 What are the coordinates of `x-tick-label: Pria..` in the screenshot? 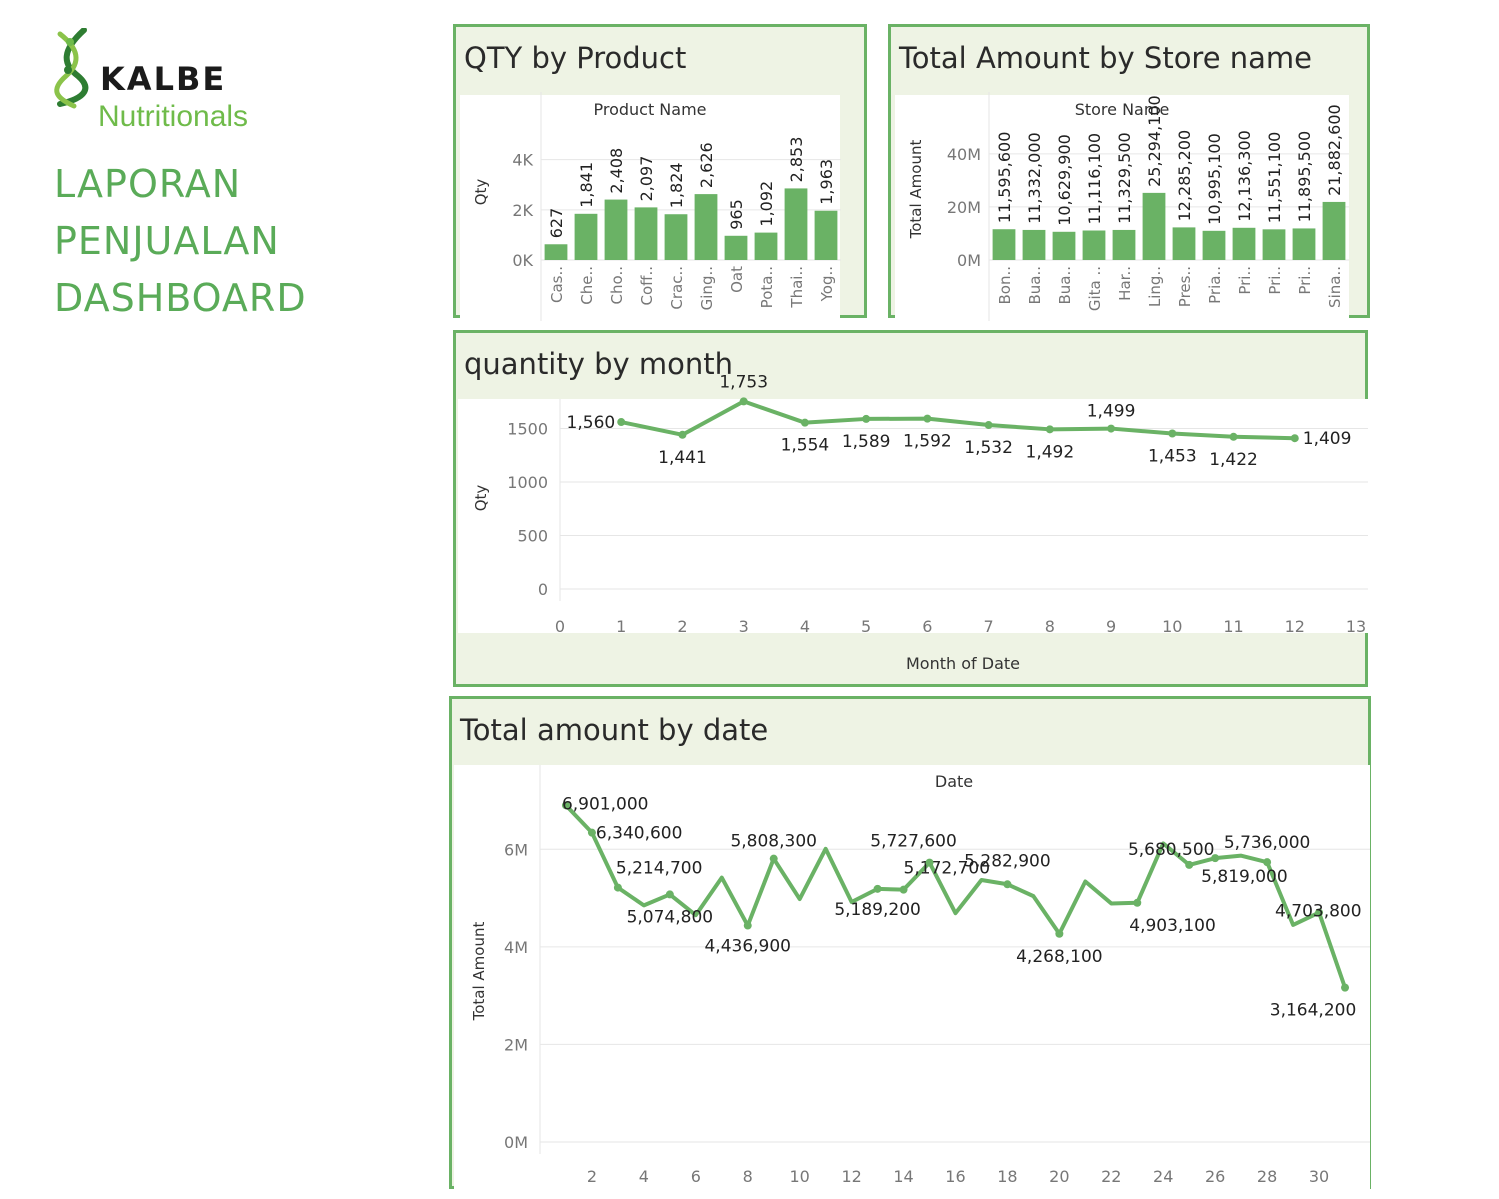 It's located at (1215, 285).